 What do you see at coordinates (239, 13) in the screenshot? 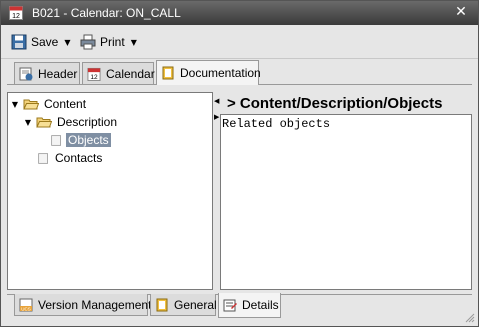
I see `title-bar: 12 B021 - Calendar: ON_CALL ✕` at bounding box center [239, 13].